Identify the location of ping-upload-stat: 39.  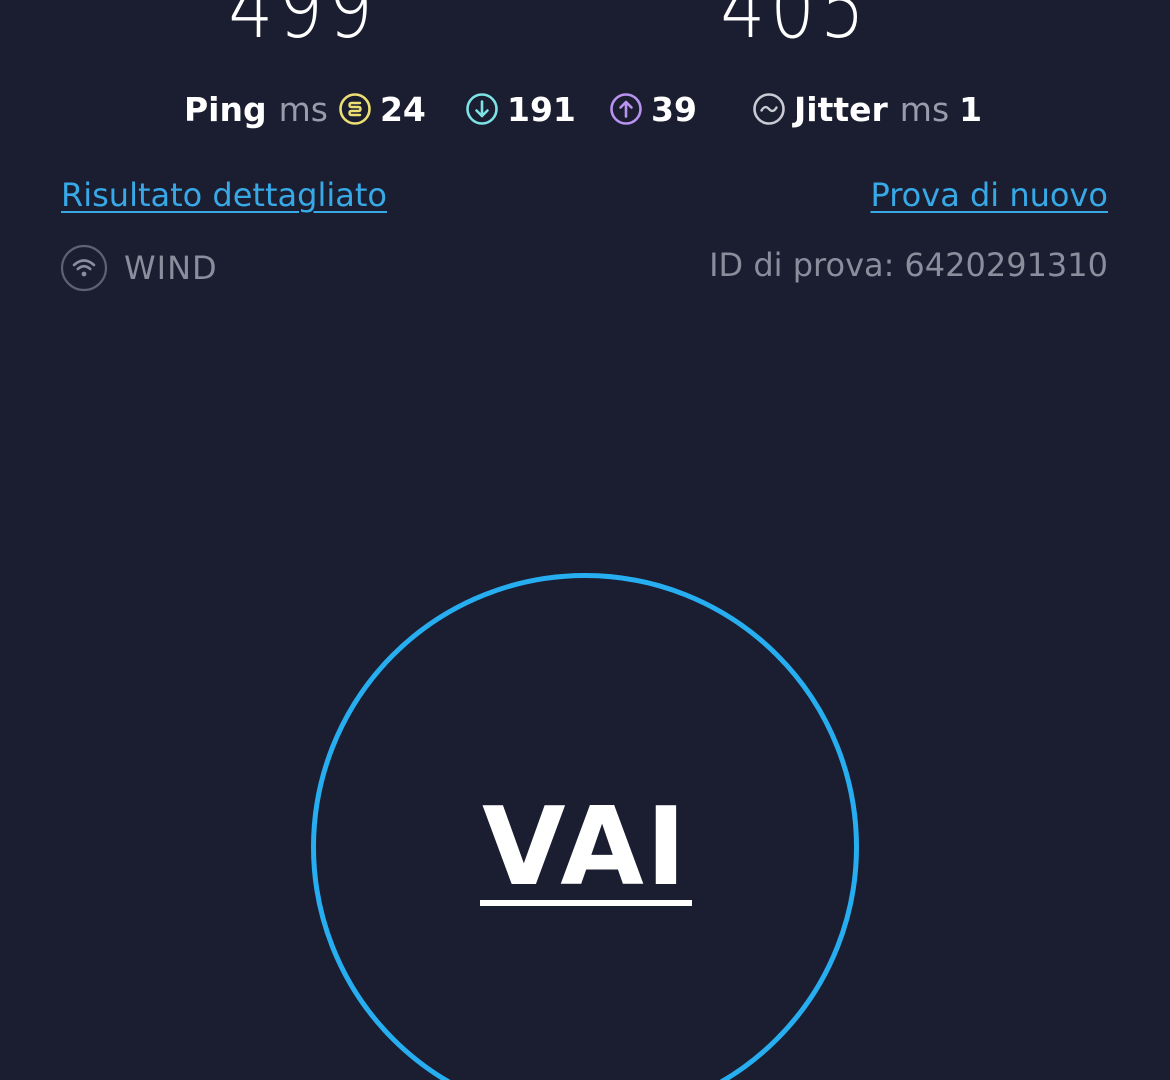
(653, 109).